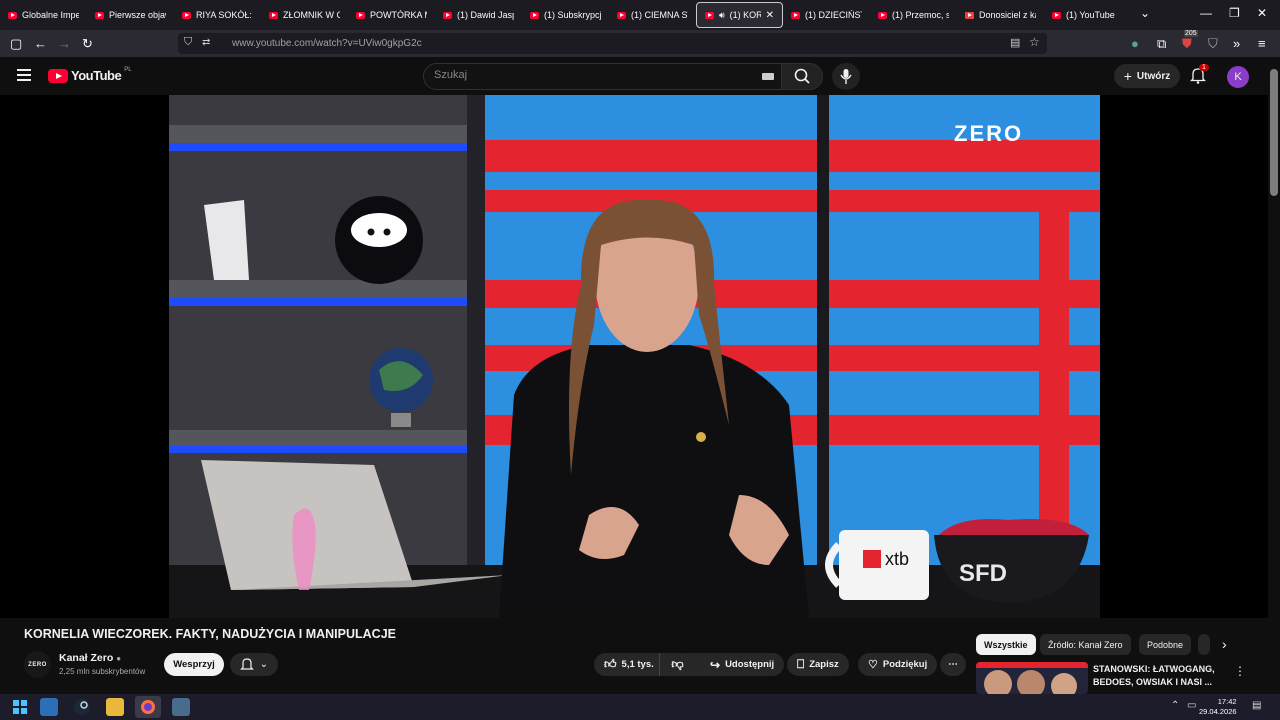 The height and width of the screenshot is (720, 1280). I want to click on tab-title: (1) YouTube, so click(1090, 15).